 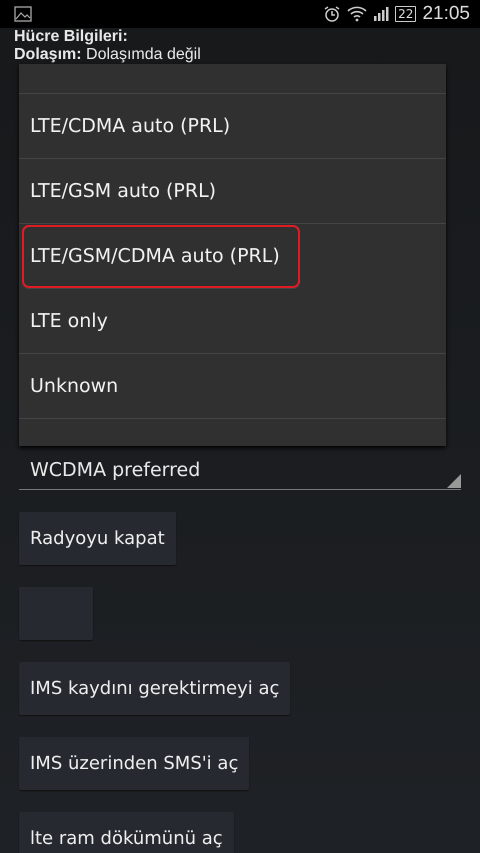 What do you see at coordinates (232, 126) in the screenshot?
I see `menu-item: LTE/CDMA auto (PRL)` at bounding box center [232, 126].